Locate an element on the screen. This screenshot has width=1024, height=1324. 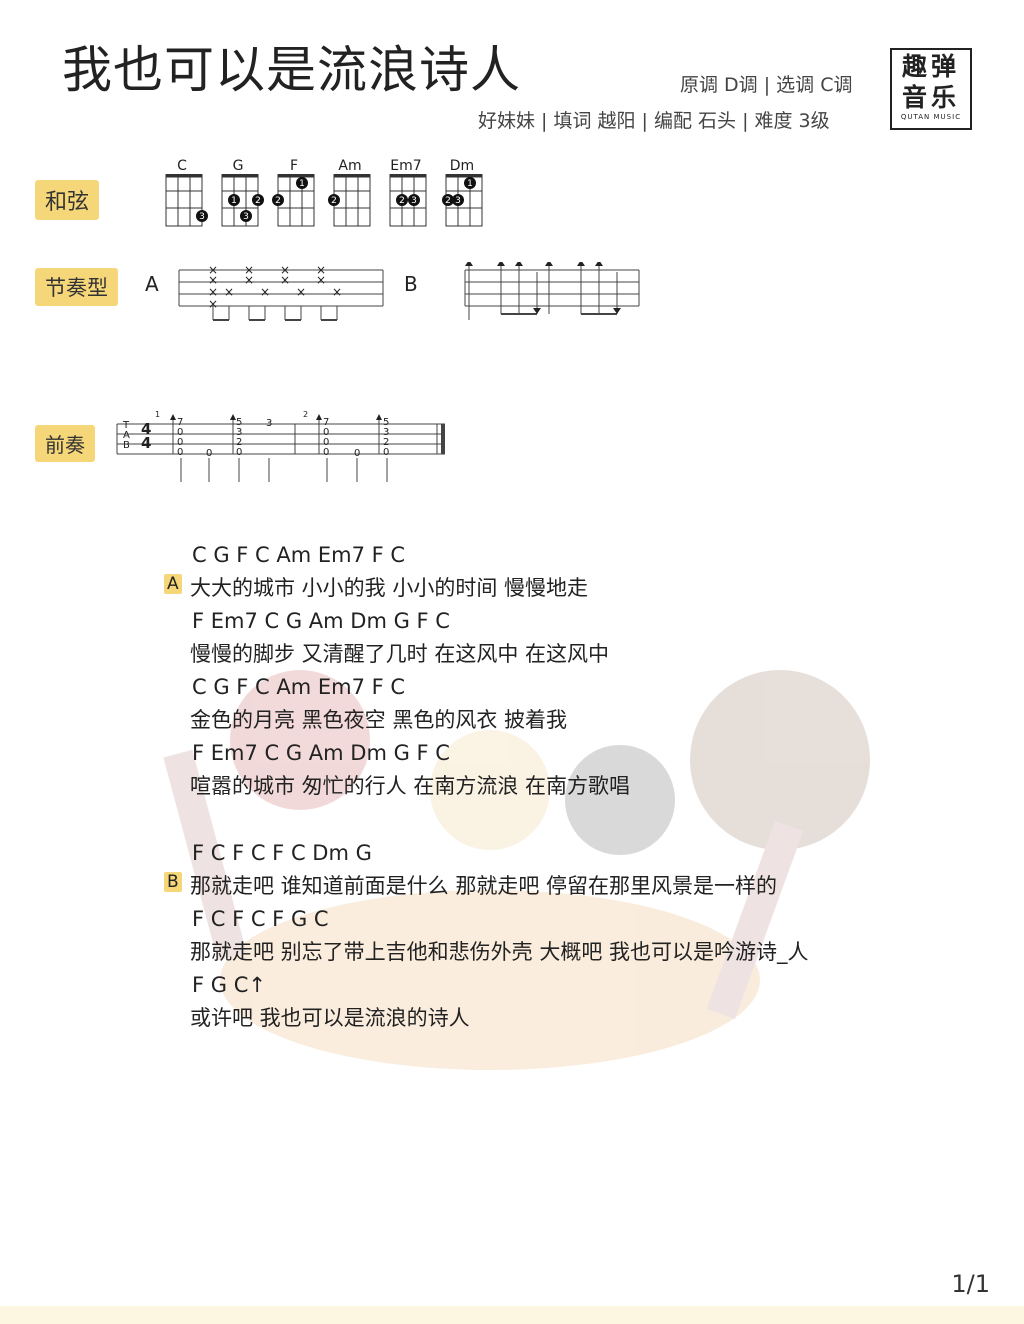
rhythm-label: 节奏型 is located at coordinates (76, 287).